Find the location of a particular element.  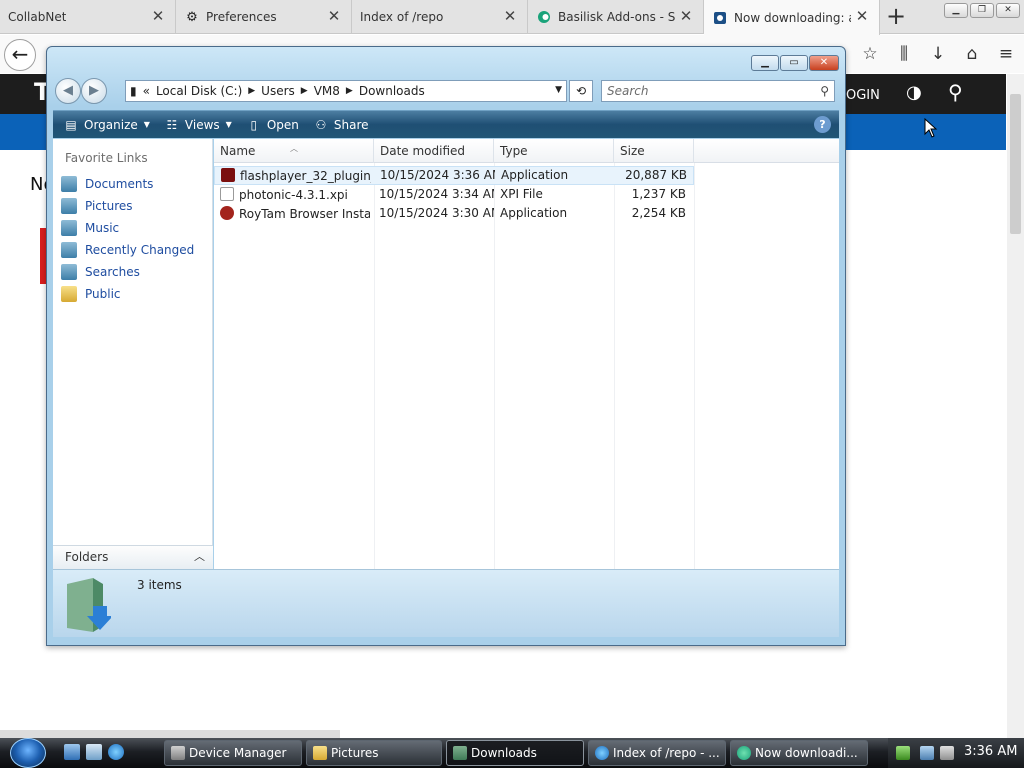

column-label: Name is located at coordinates (238, 151).